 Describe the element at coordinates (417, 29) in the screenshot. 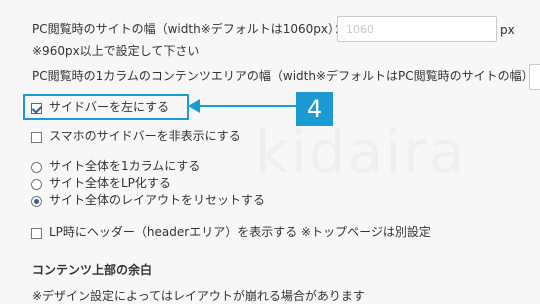

I see `pc-width-input` at that location.